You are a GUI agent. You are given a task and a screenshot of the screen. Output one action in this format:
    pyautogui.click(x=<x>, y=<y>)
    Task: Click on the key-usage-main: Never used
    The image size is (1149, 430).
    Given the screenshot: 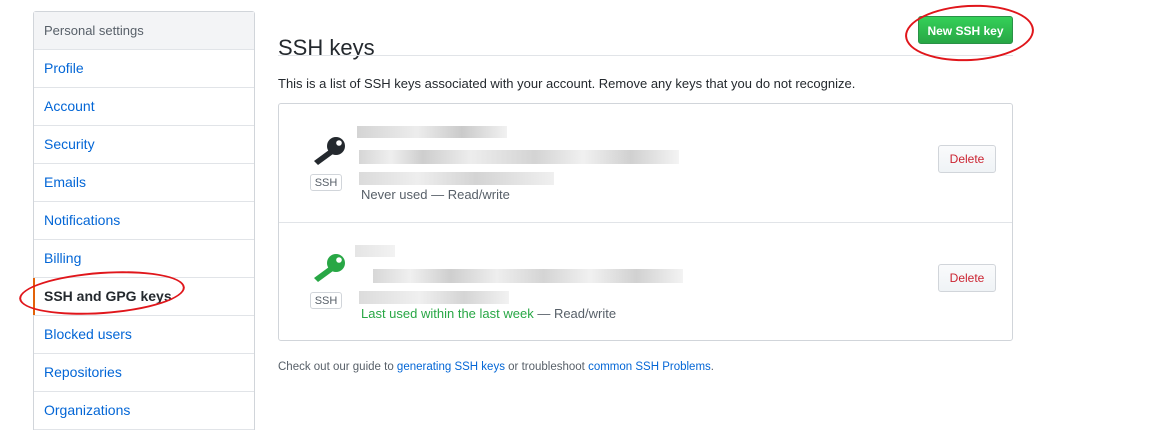 What is the action you would take?
    pyautogui.click(x=394, y=194)
    